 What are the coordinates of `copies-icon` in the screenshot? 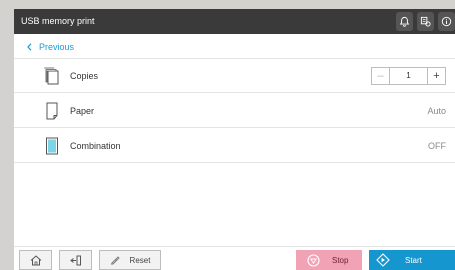 It's located at (51, 76).